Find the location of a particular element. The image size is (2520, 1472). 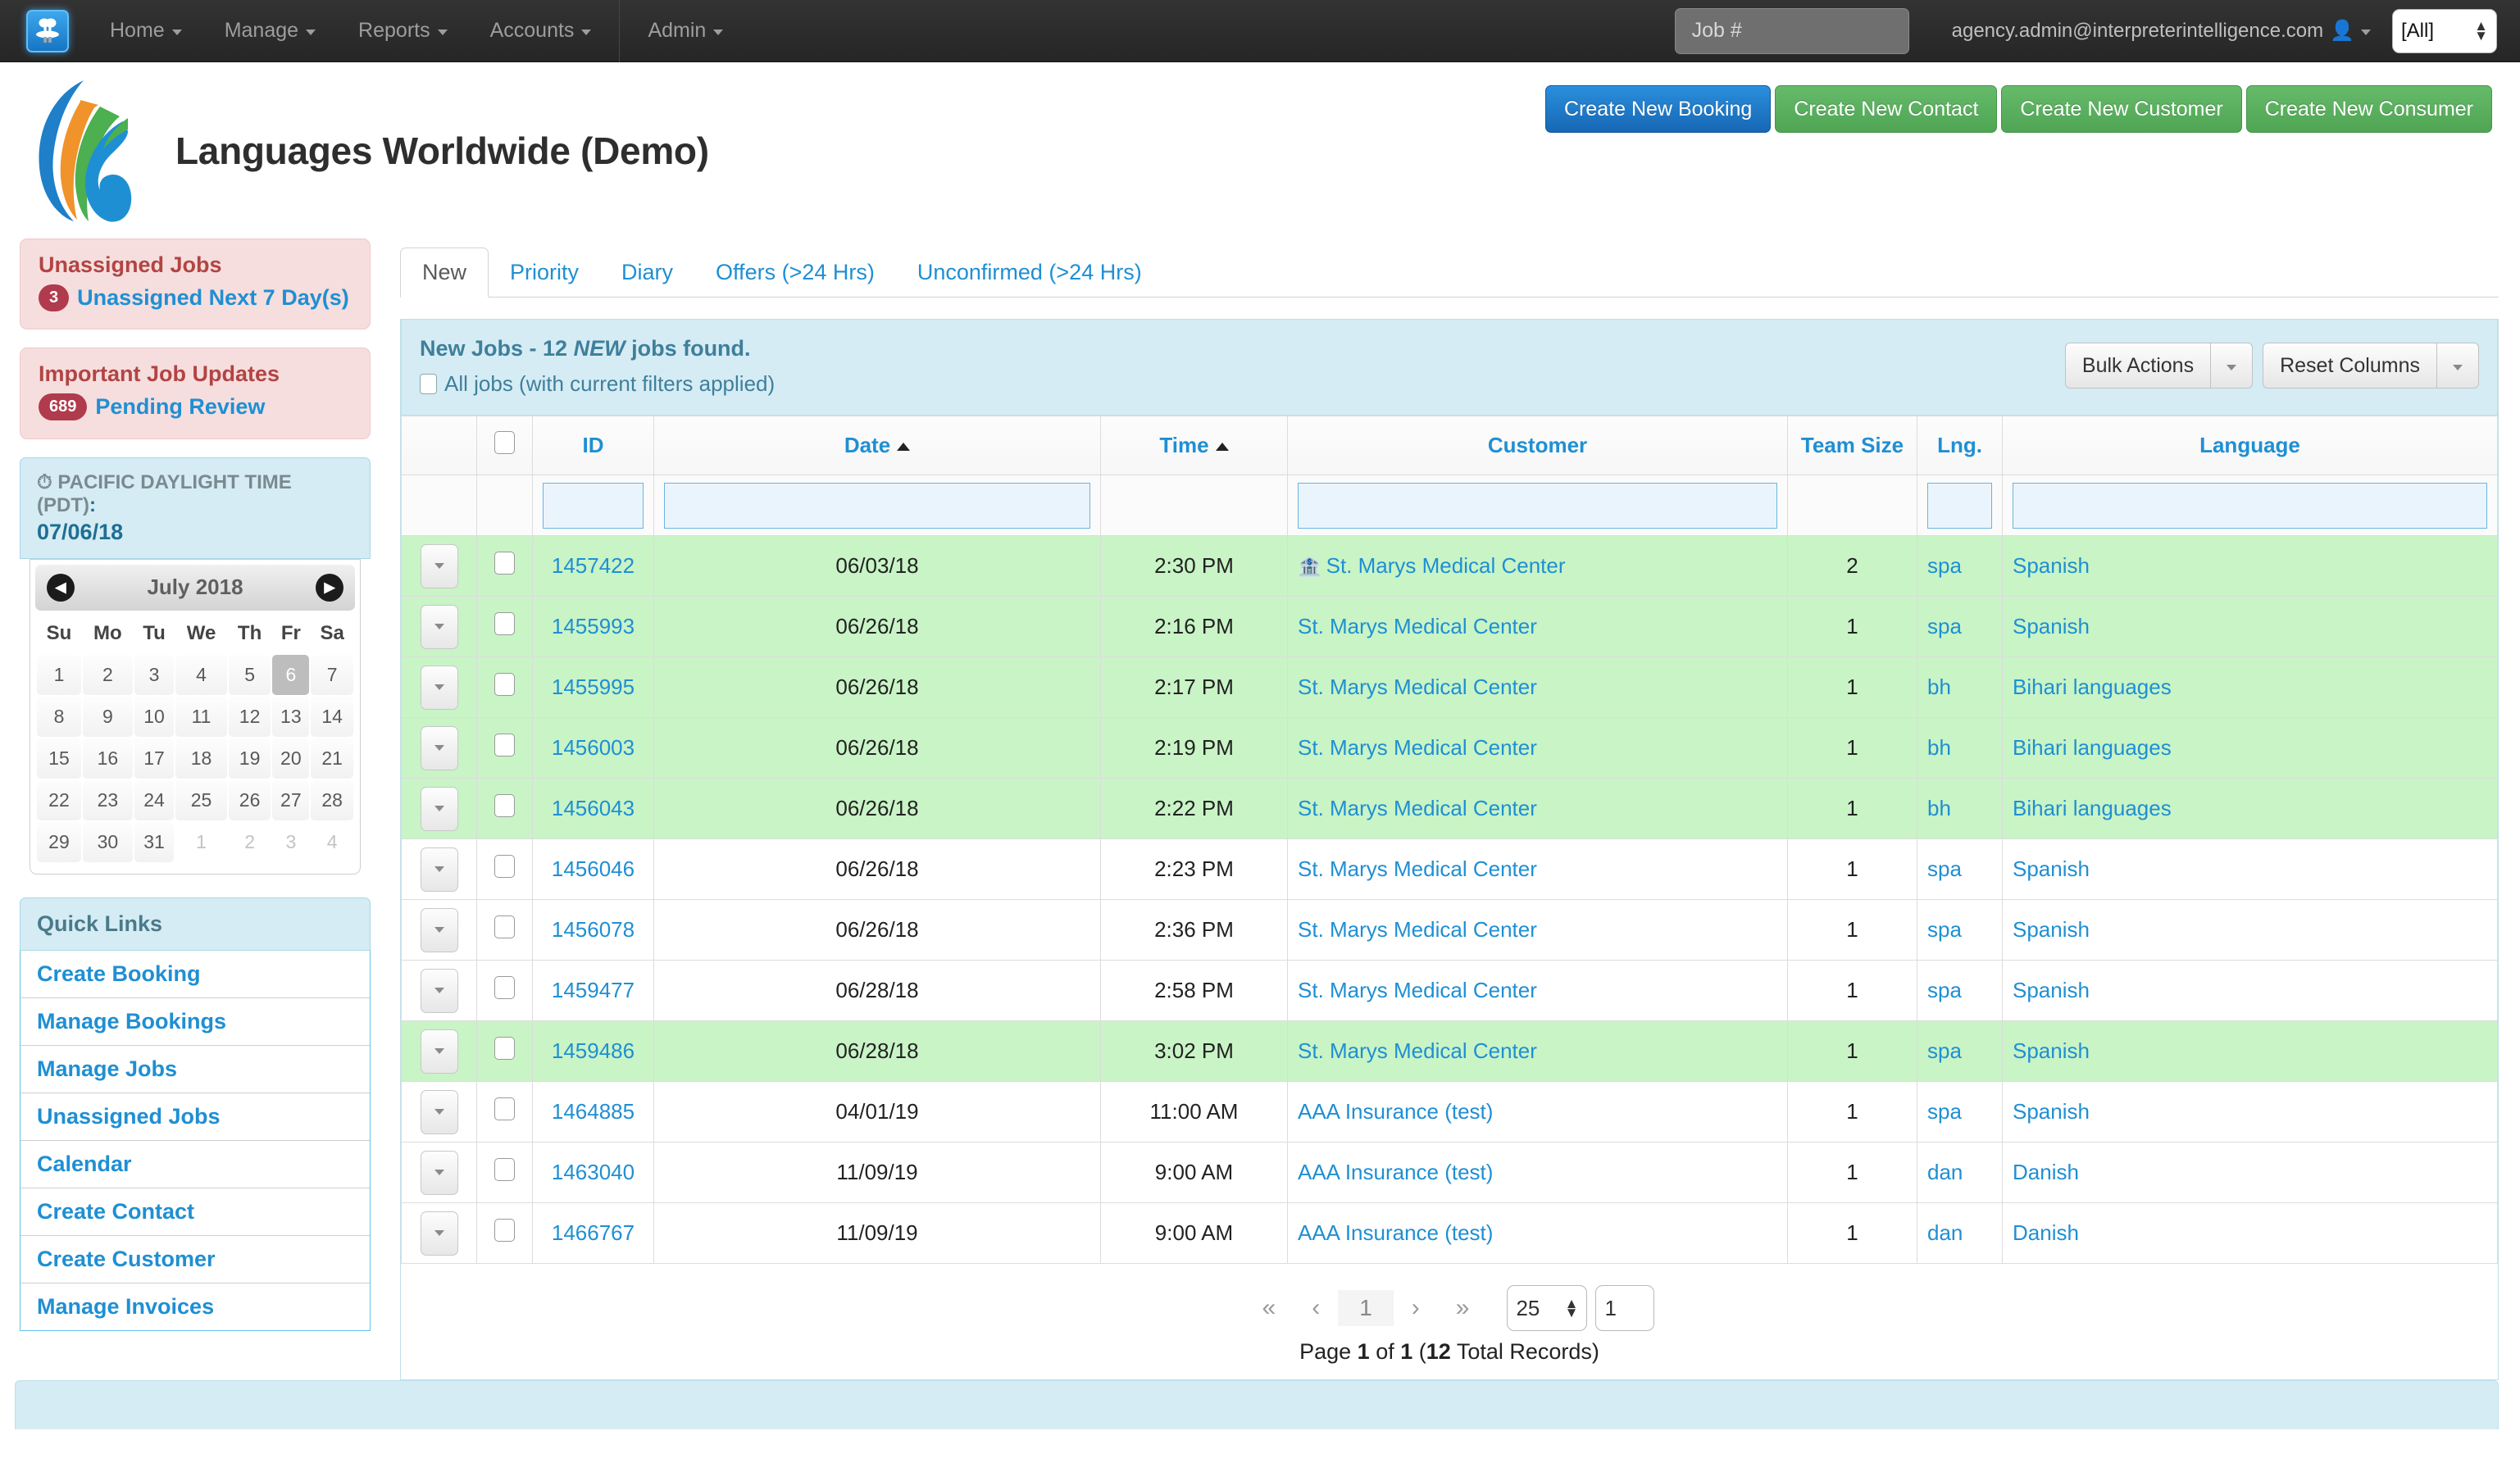

col-header-id: ID is located at coordinates (593, 445).